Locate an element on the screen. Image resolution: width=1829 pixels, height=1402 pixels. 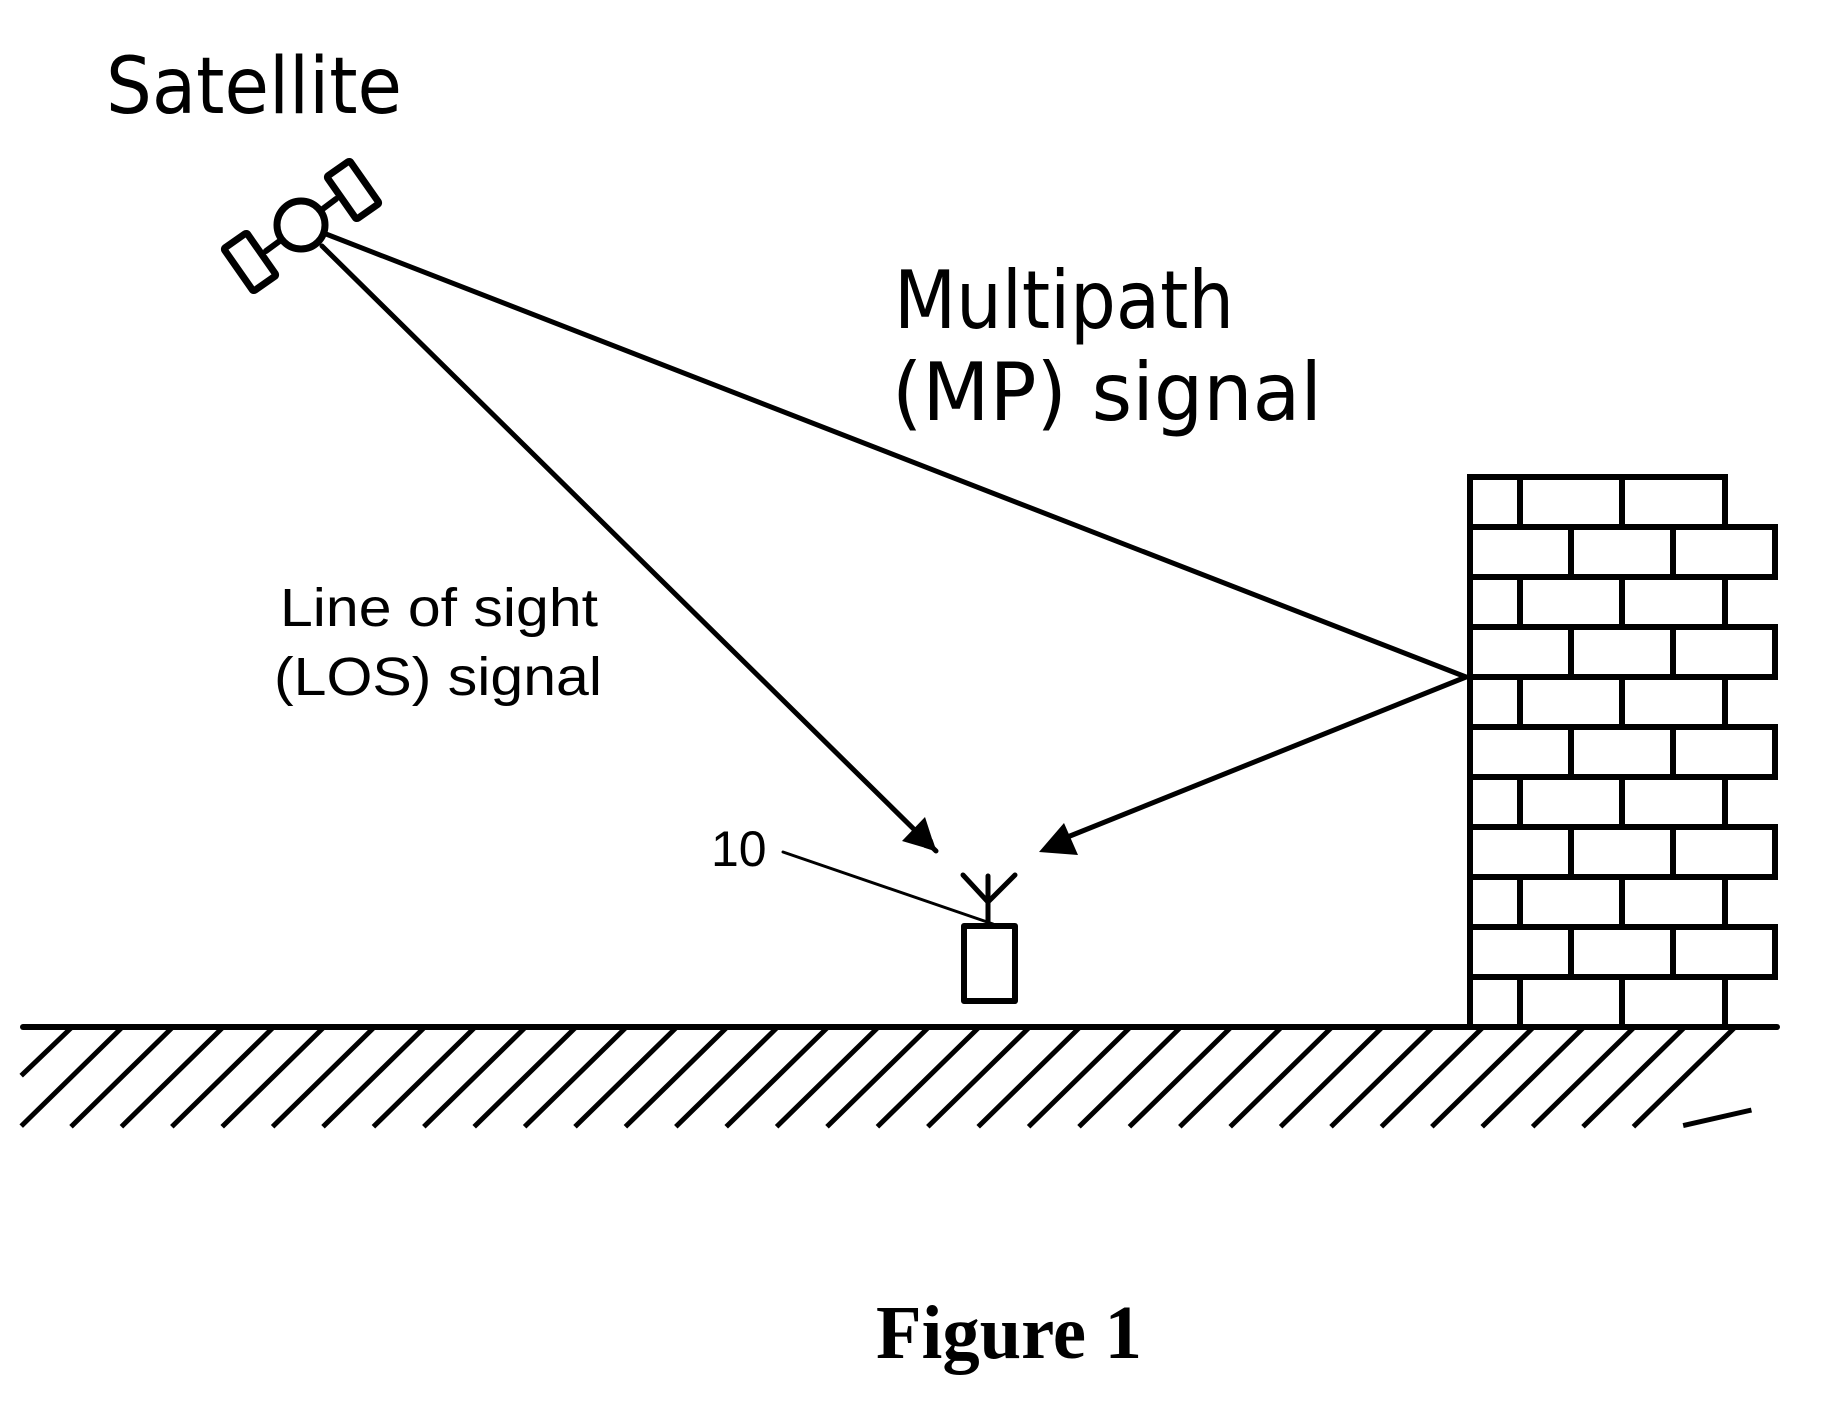
antenna-receiver-icon is located at coordinates (989, 938).